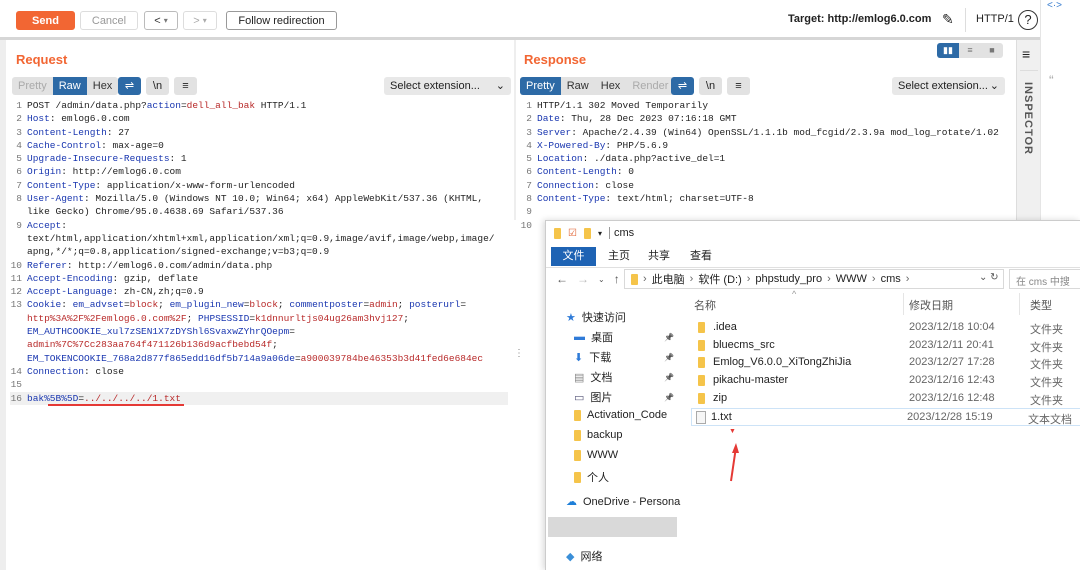  I want to click on up-arrow-icon: ↑, so click(617, 280).